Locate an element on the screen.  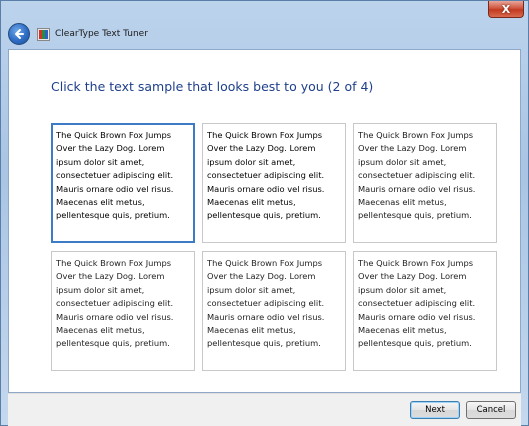
back-arrow-icon is located at coordinates (19, 34).